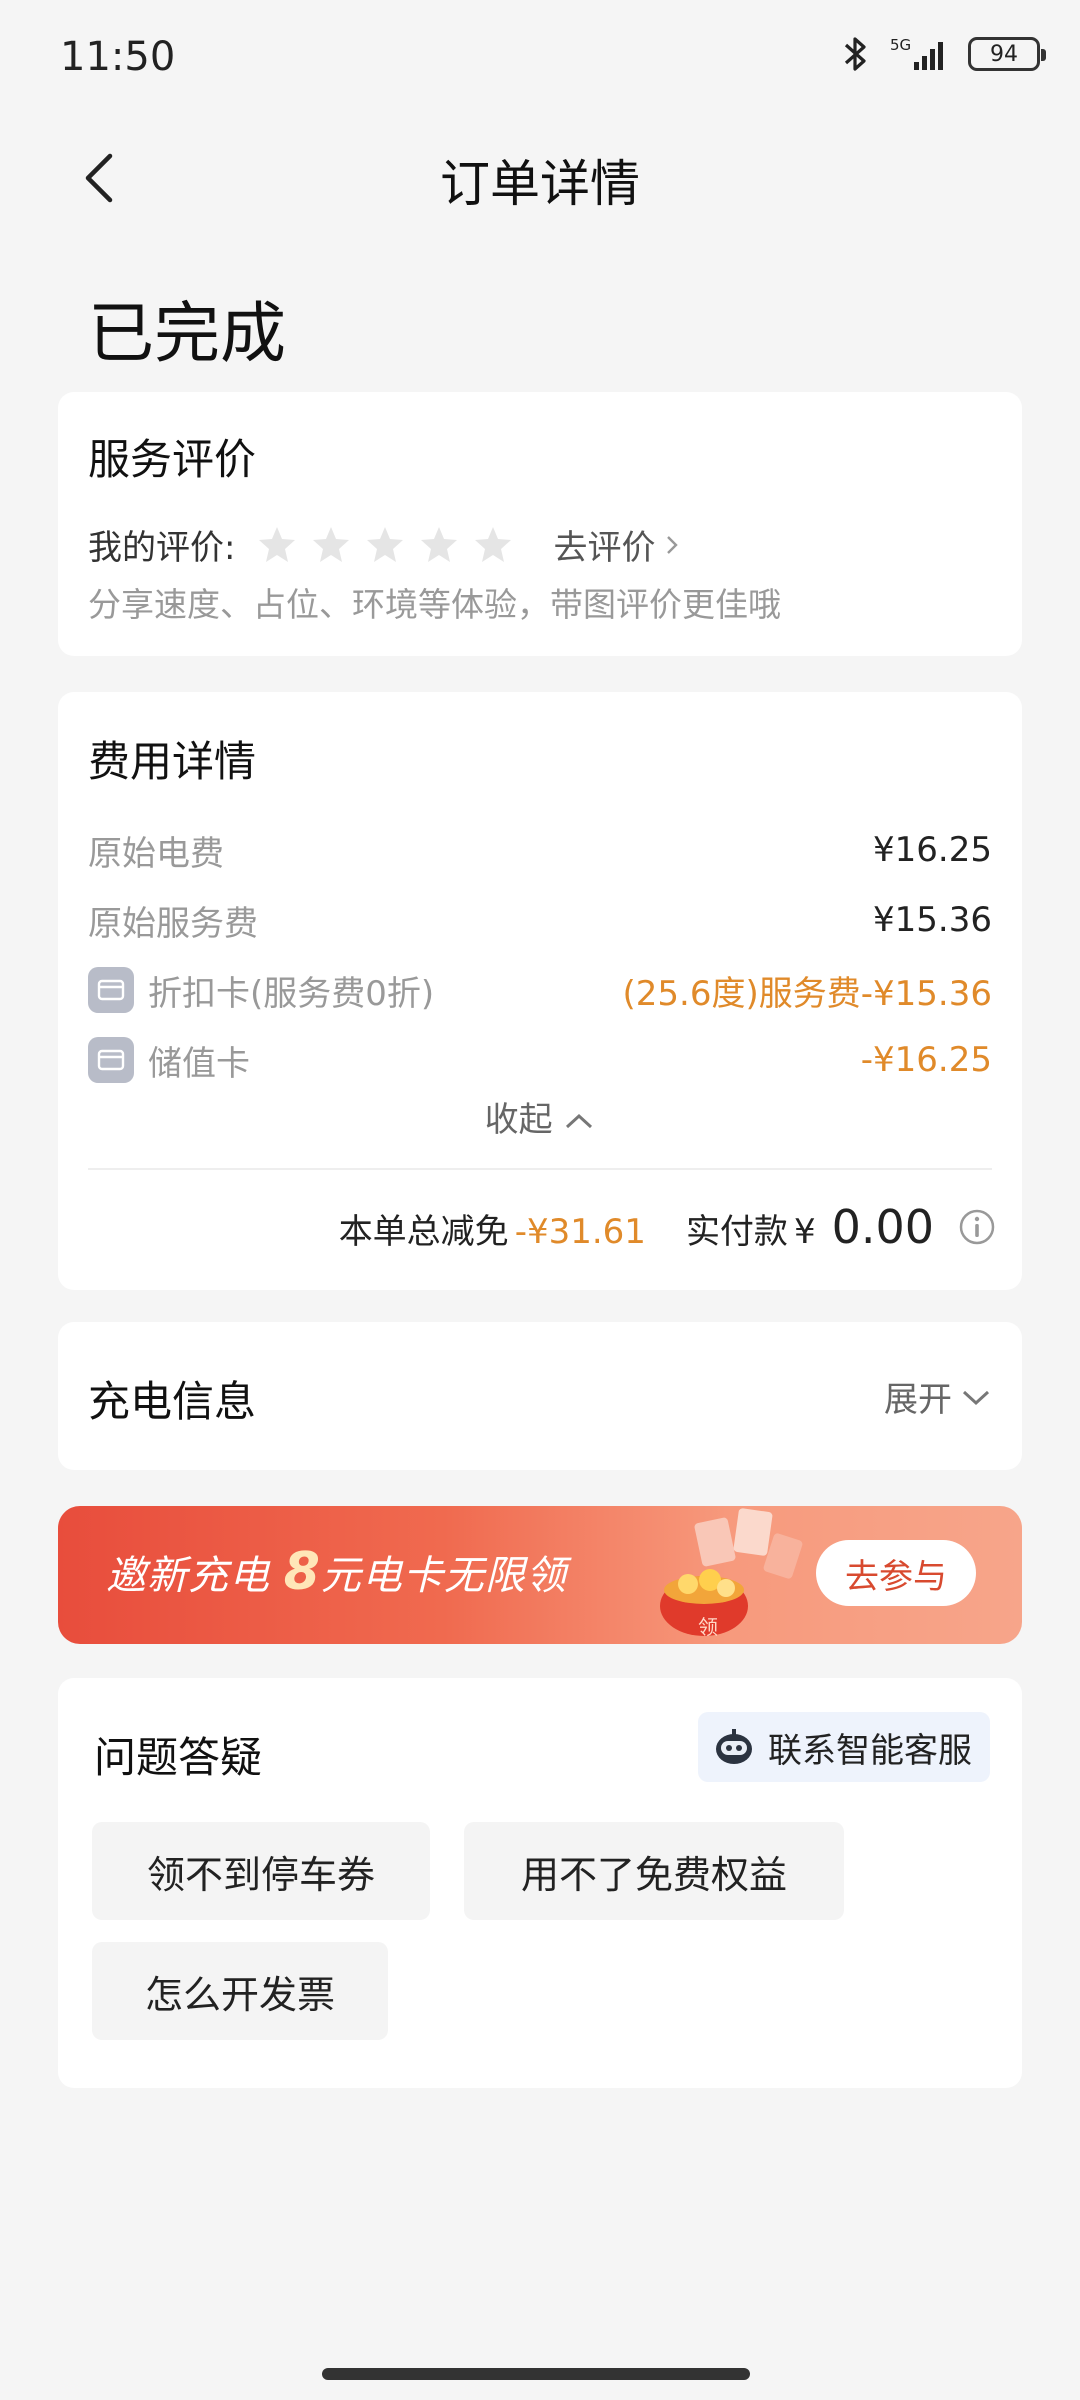 Image resolution: width=1080 pixels, height=2400 pixels. I want to click on banner-text: 邀新充电 8元电卡无限领, so click(336, 1572).